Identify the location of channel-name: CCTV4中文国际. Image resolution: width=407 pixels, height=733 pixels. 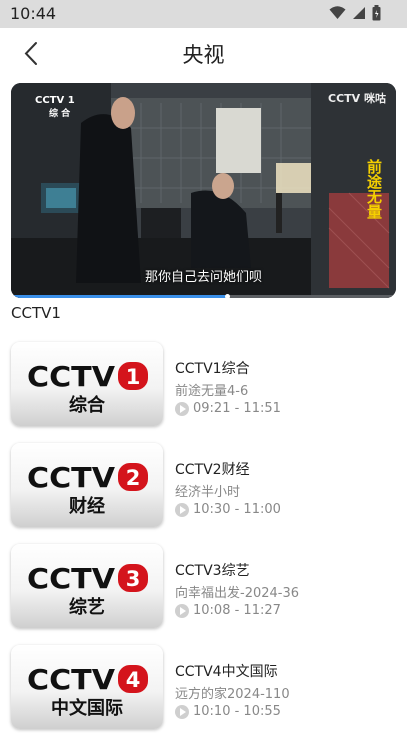
(226, 672).